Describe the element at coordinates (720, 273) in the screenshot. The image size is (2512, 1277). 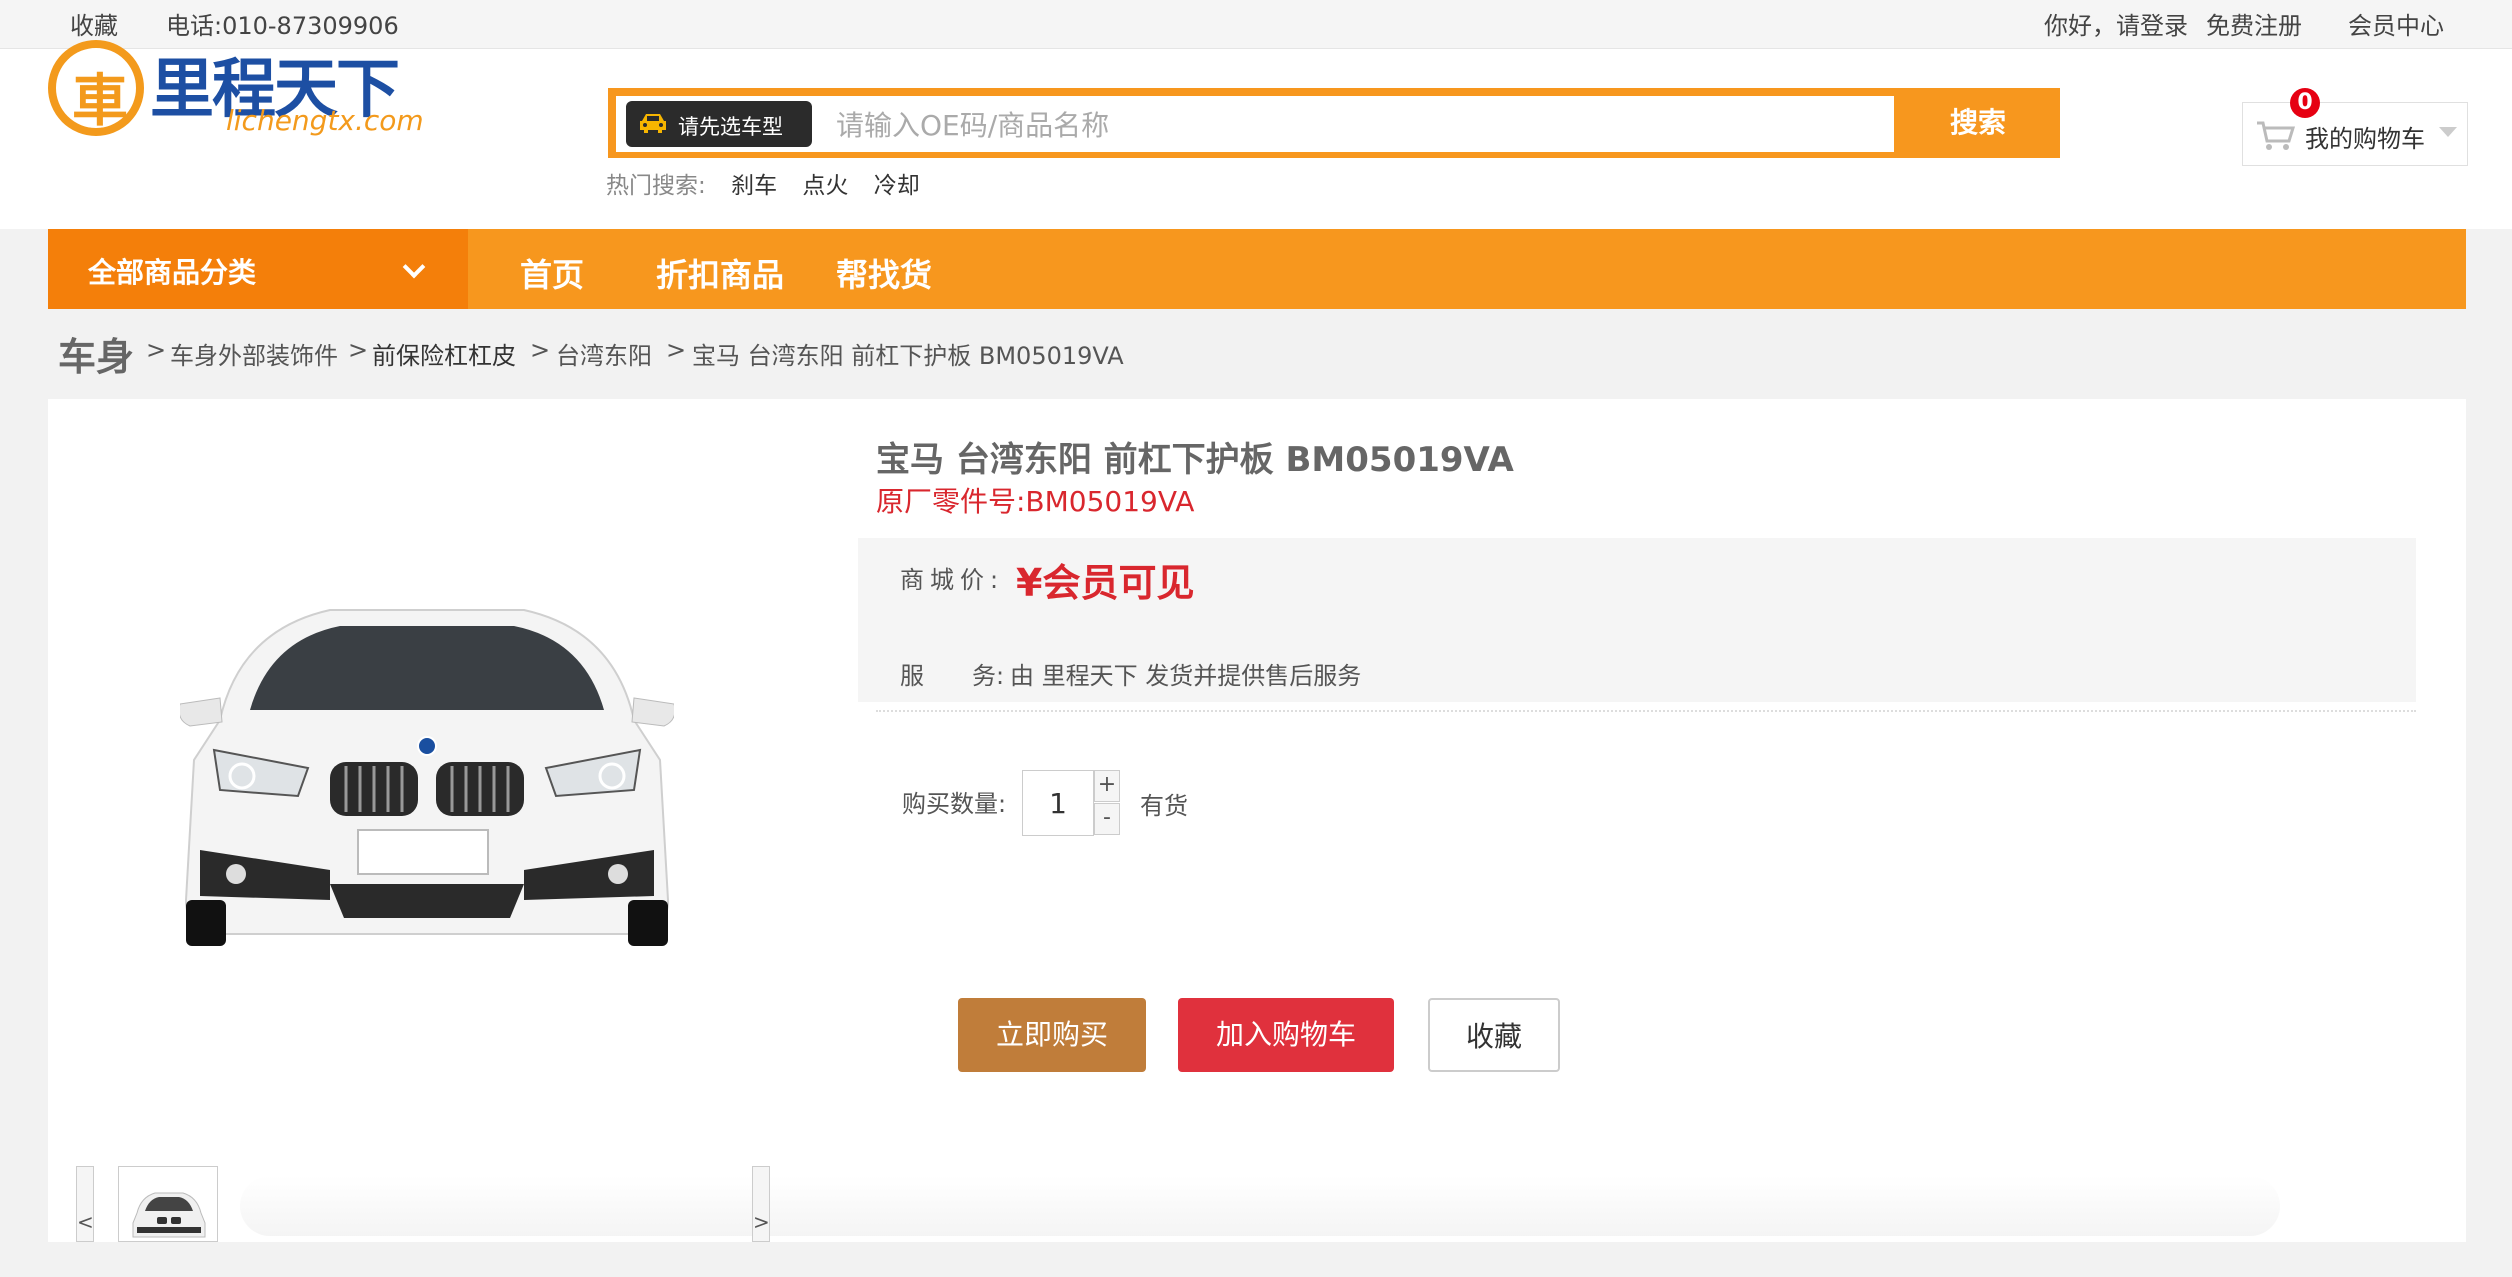
I see `nav-discount: 折扣商品` at that location.